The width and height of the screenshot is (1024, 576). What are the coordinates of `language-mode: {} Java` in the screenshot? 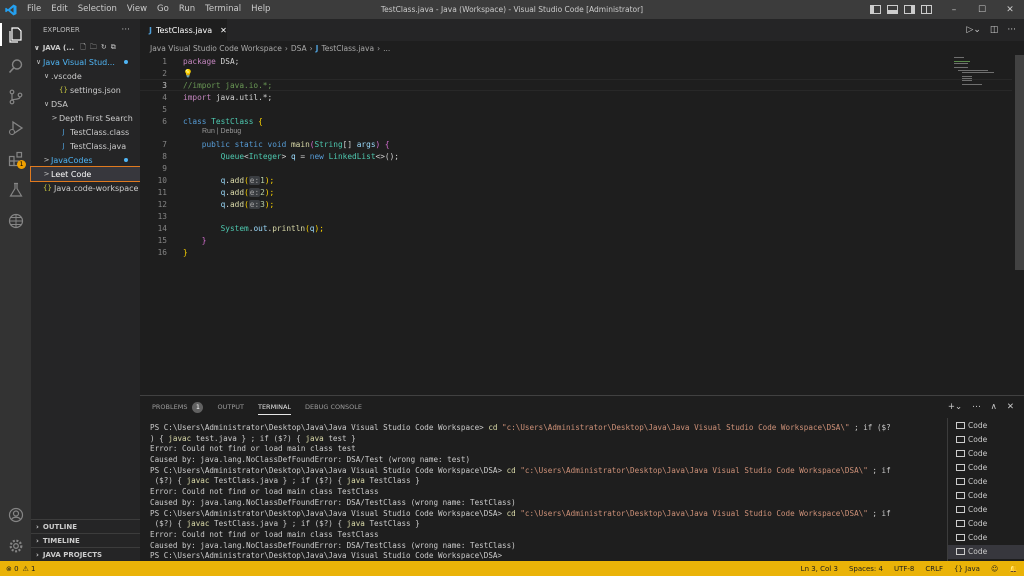 It's located at (967, 569).